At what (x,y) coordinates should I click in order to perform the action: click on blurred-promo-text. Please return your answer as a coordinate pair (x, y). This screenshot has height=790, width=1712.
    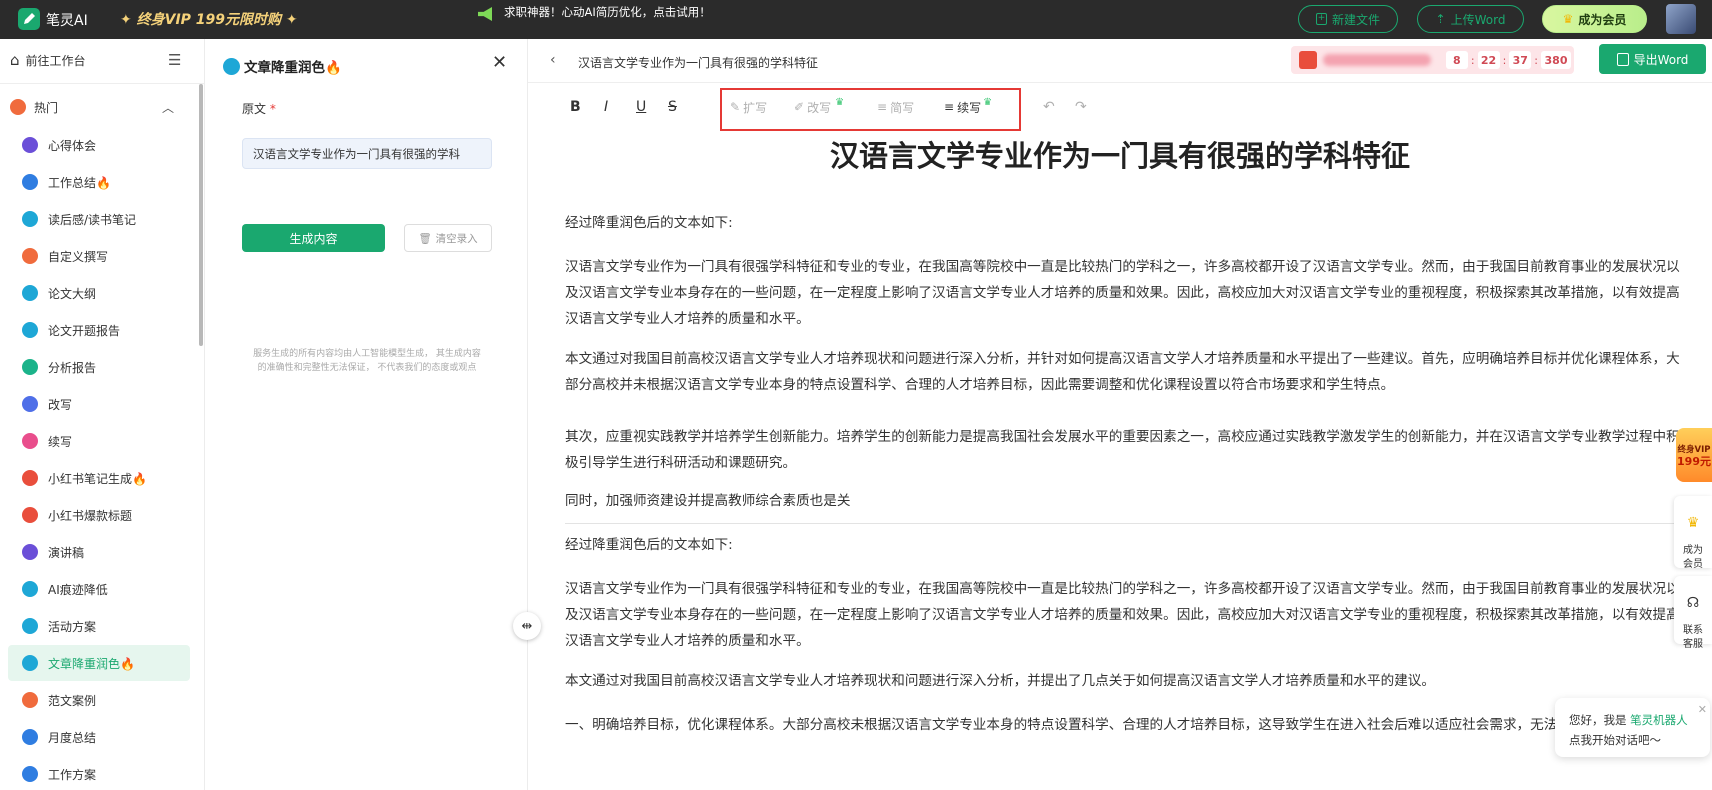
    Looking at the image, I should click on (1376, 60).